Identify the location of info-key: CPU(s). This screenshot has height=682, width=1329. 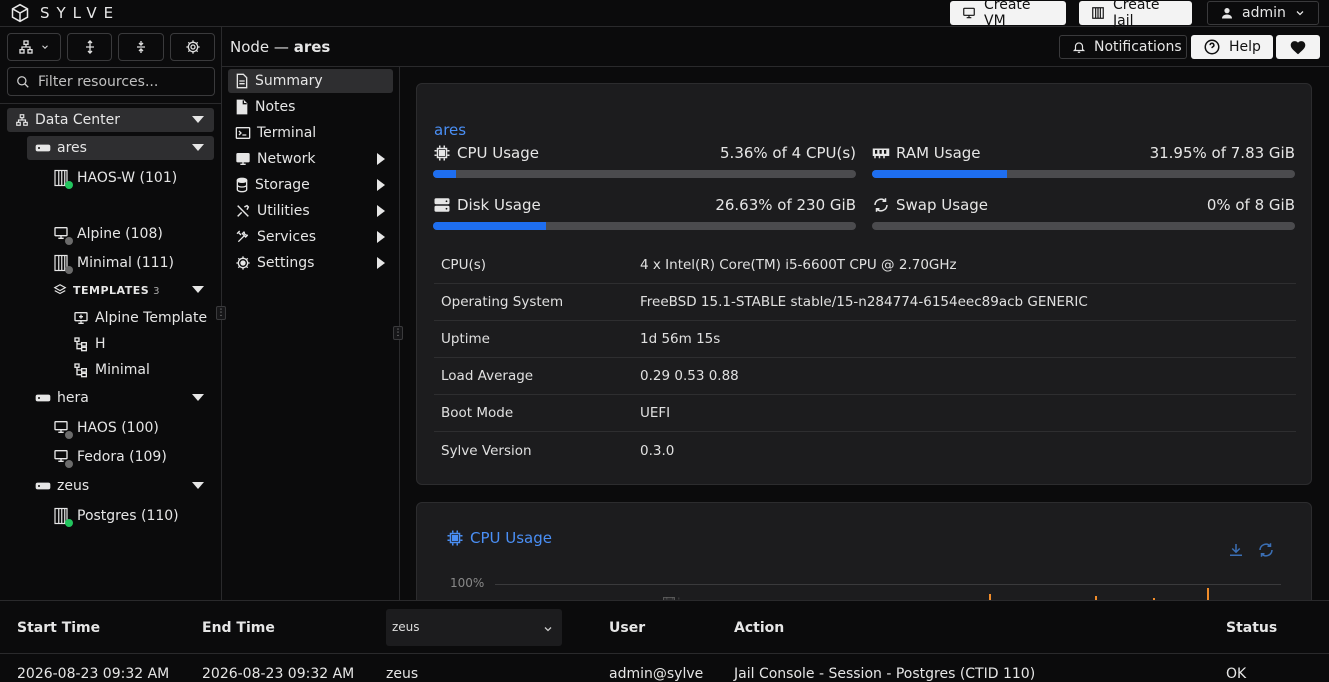
(464, 265).